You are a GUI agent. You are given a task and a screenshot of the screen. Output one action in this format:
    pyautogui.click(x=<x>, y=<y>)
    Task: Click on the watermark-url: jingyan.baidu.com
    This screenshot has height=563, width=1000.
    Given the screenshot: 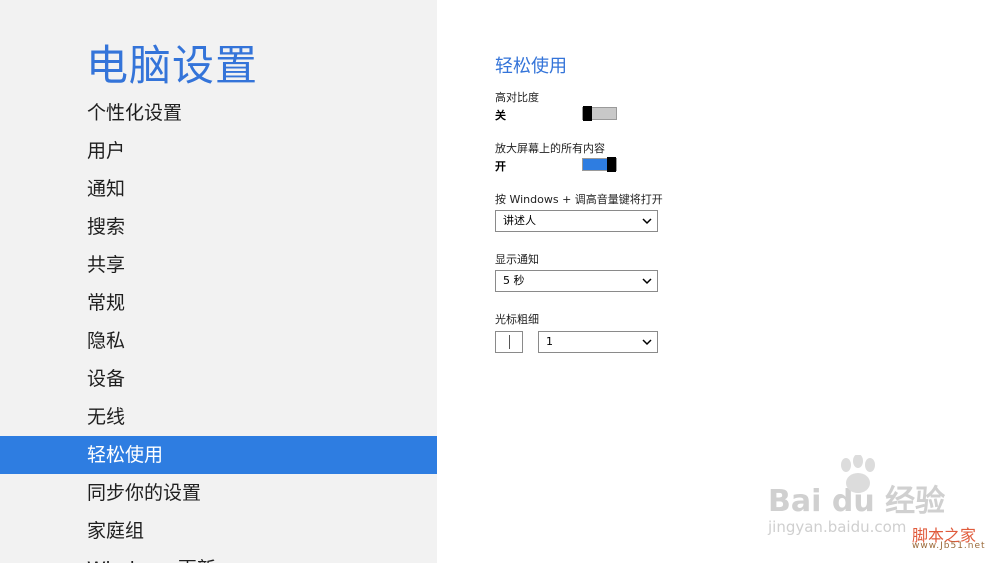 What is the action you would take?
    pyautogui.click(x=837, y=527)
    